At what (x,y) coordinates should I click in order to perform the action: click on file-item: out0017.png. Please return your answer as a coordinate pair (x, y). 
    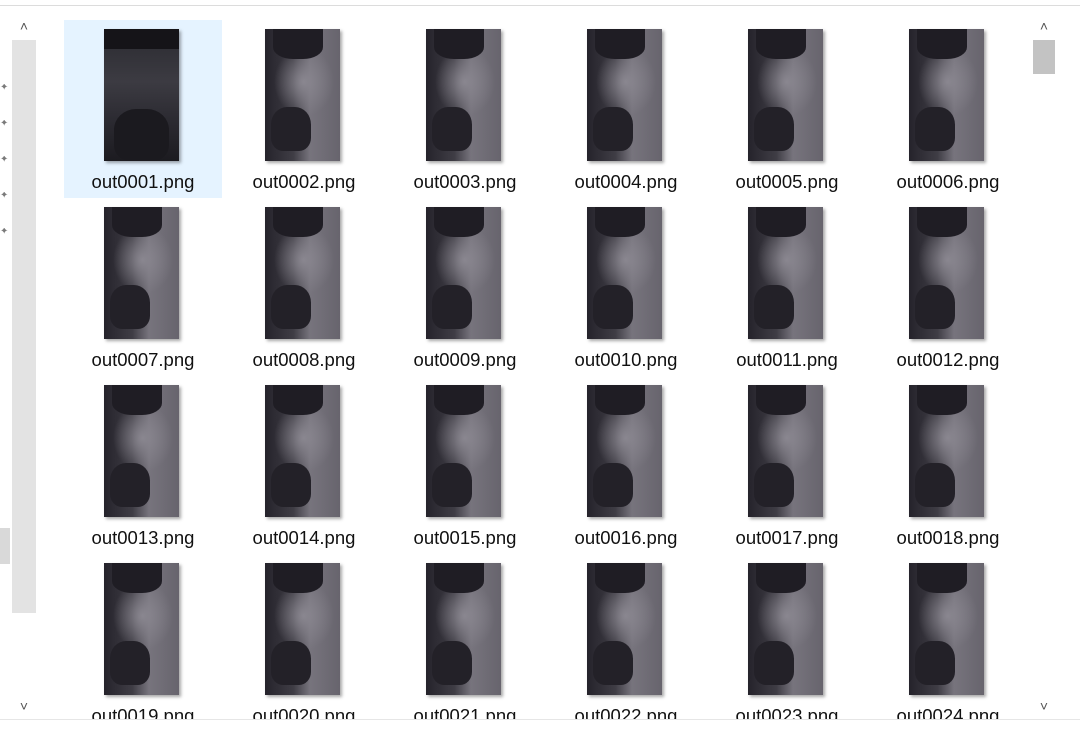
    Looking at the image, I should click on (787, 465).